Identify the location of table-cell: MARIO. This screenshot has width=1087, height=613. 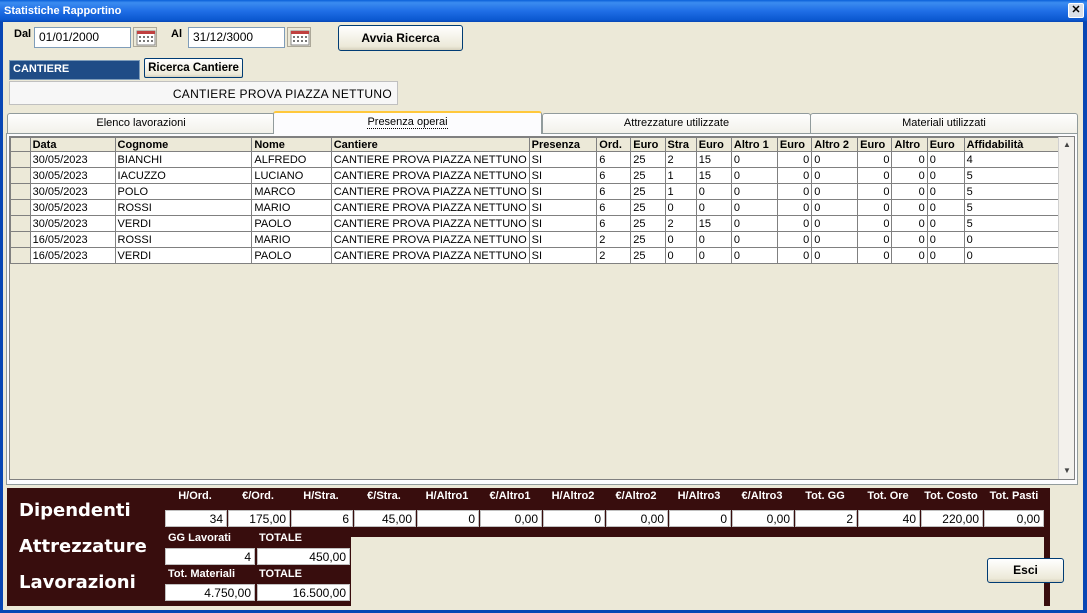
(291, 207).